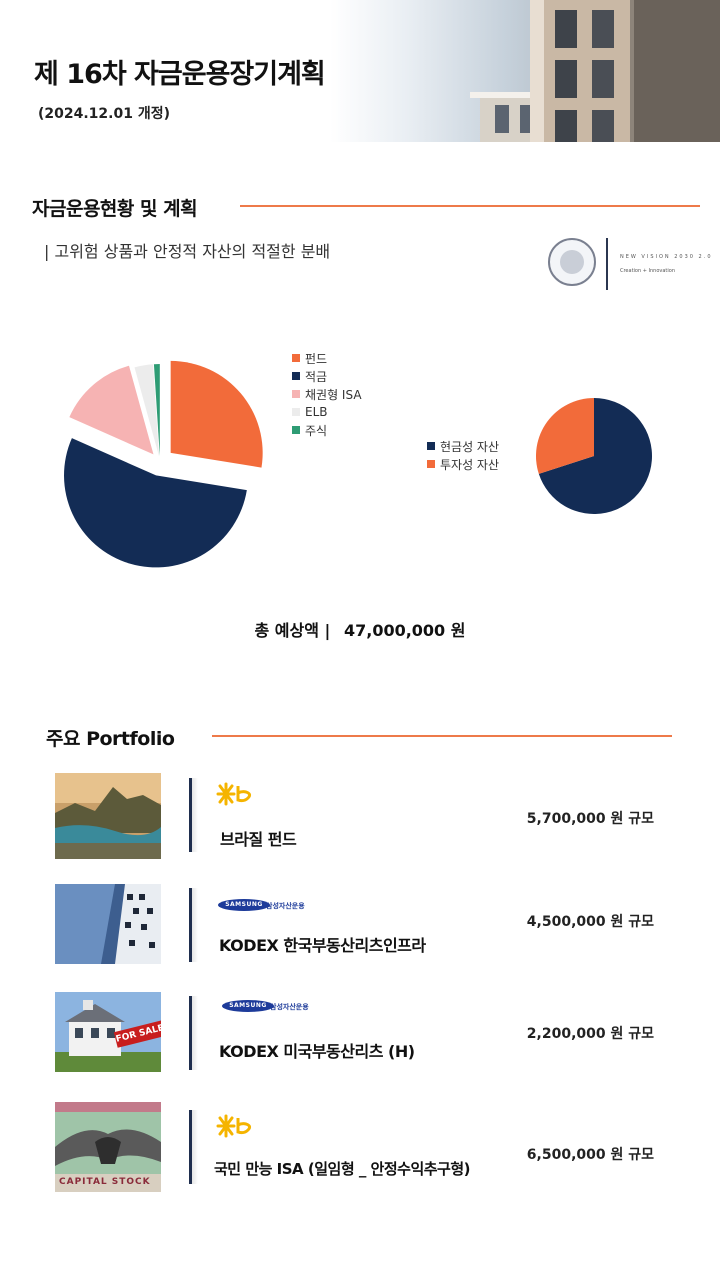 The width and height of the screenshot is (720, 1280). I want to click on legend-item: 채권형 ISA, so click(327, 394).